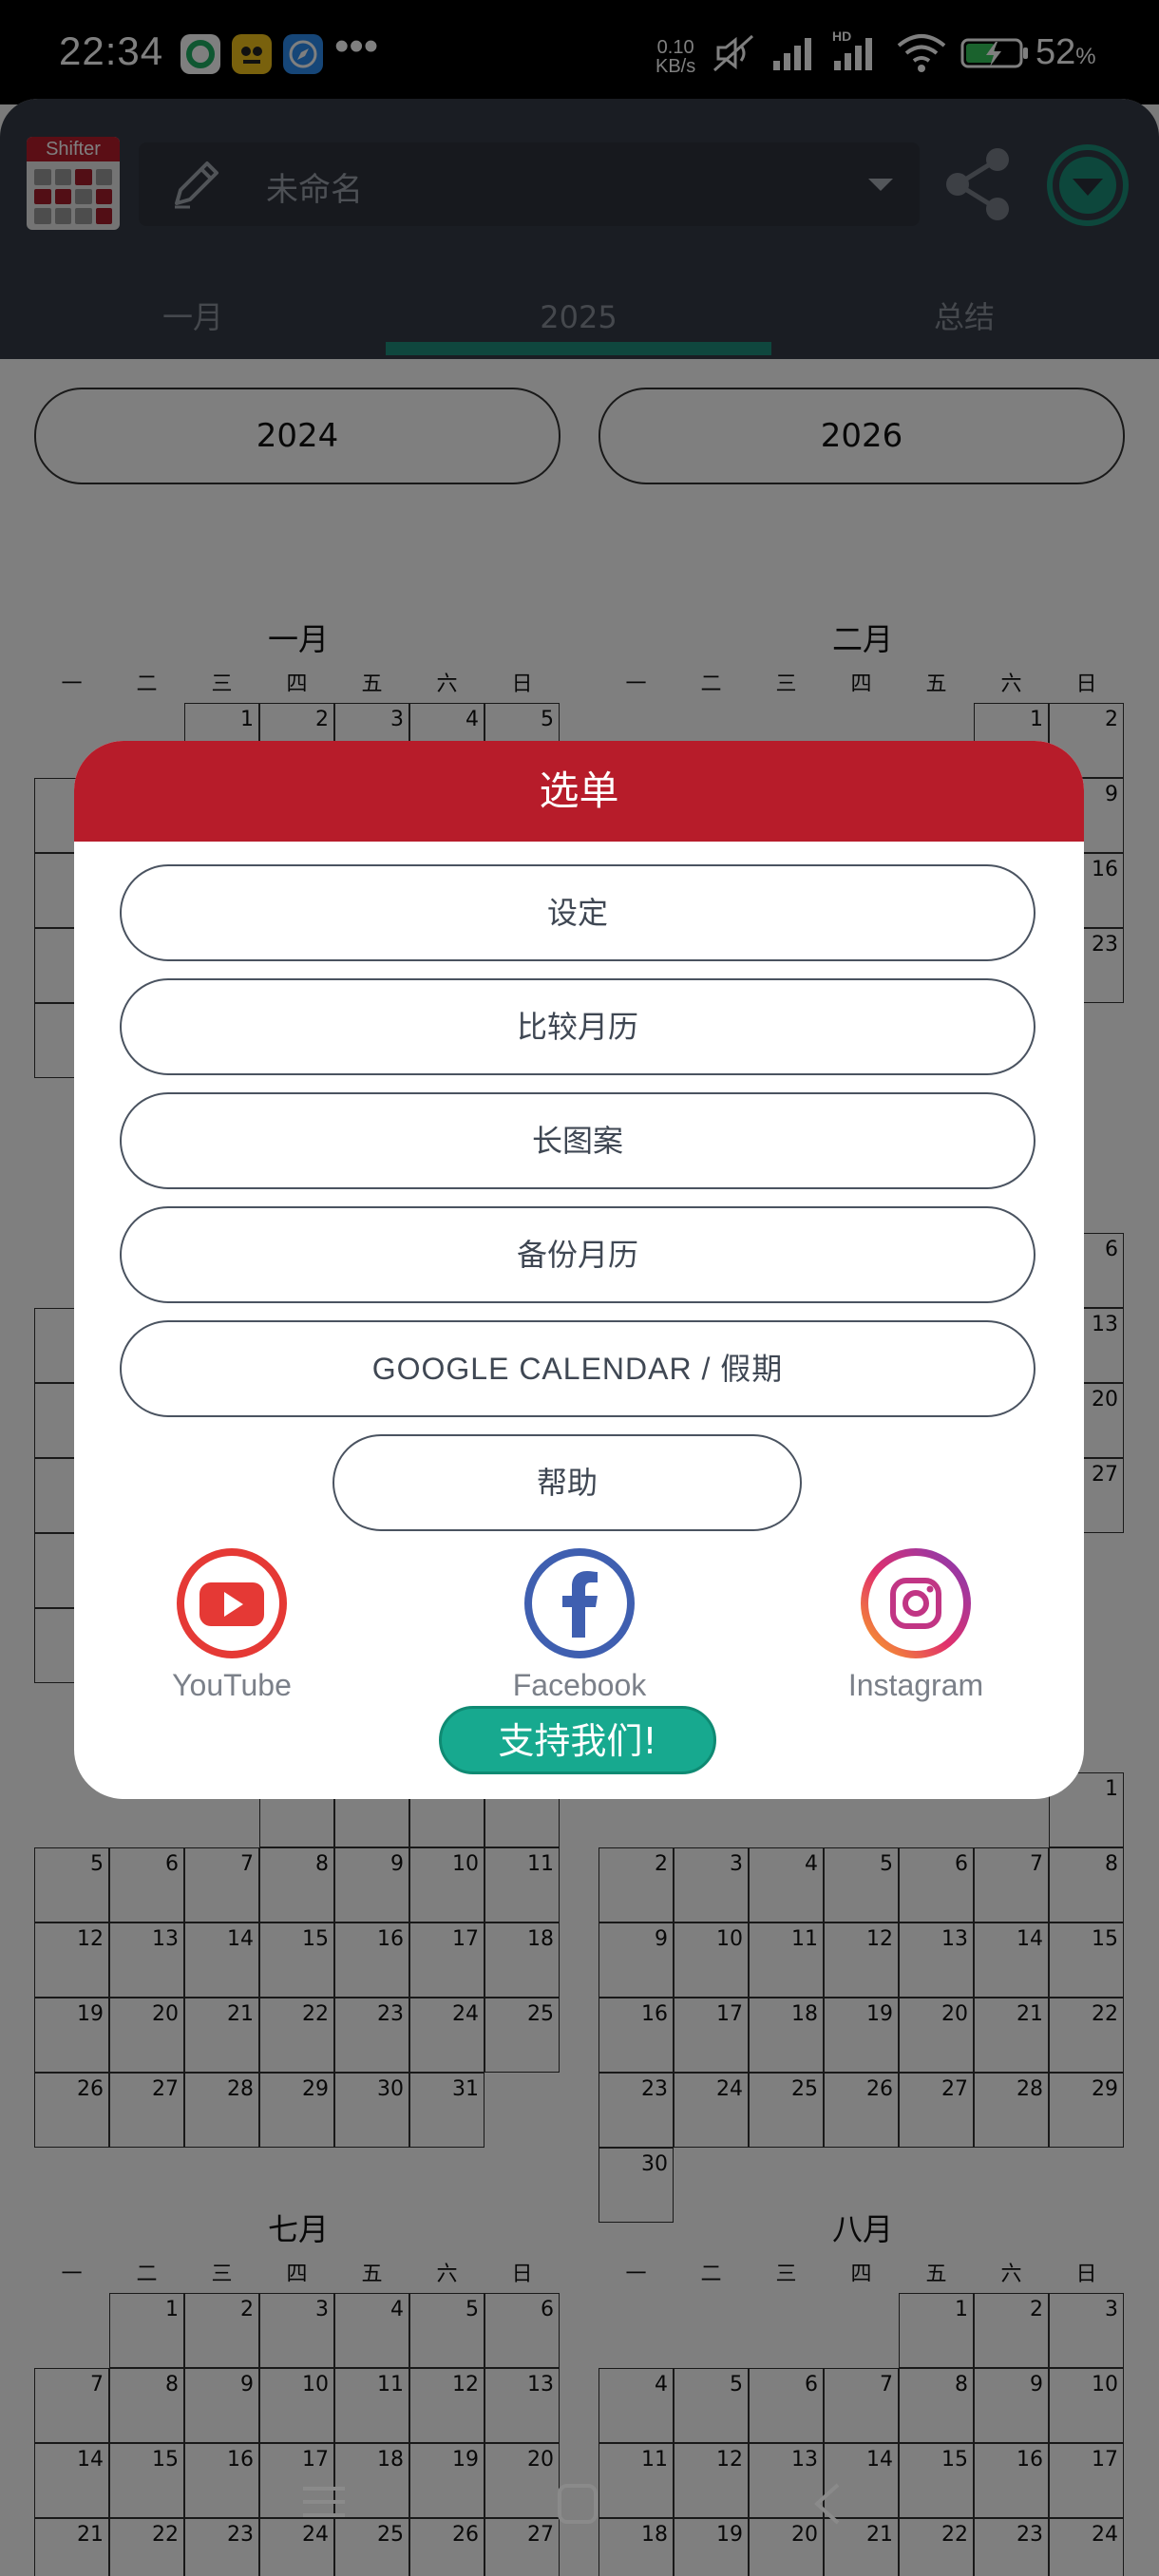 This screenshot has width=1159, height=2576. Describe the element at coordinates (578, 1368) in the screenshot. I see `google-calendar-holidays-button: GOOGLE CALENDAR / 假期` at that location.